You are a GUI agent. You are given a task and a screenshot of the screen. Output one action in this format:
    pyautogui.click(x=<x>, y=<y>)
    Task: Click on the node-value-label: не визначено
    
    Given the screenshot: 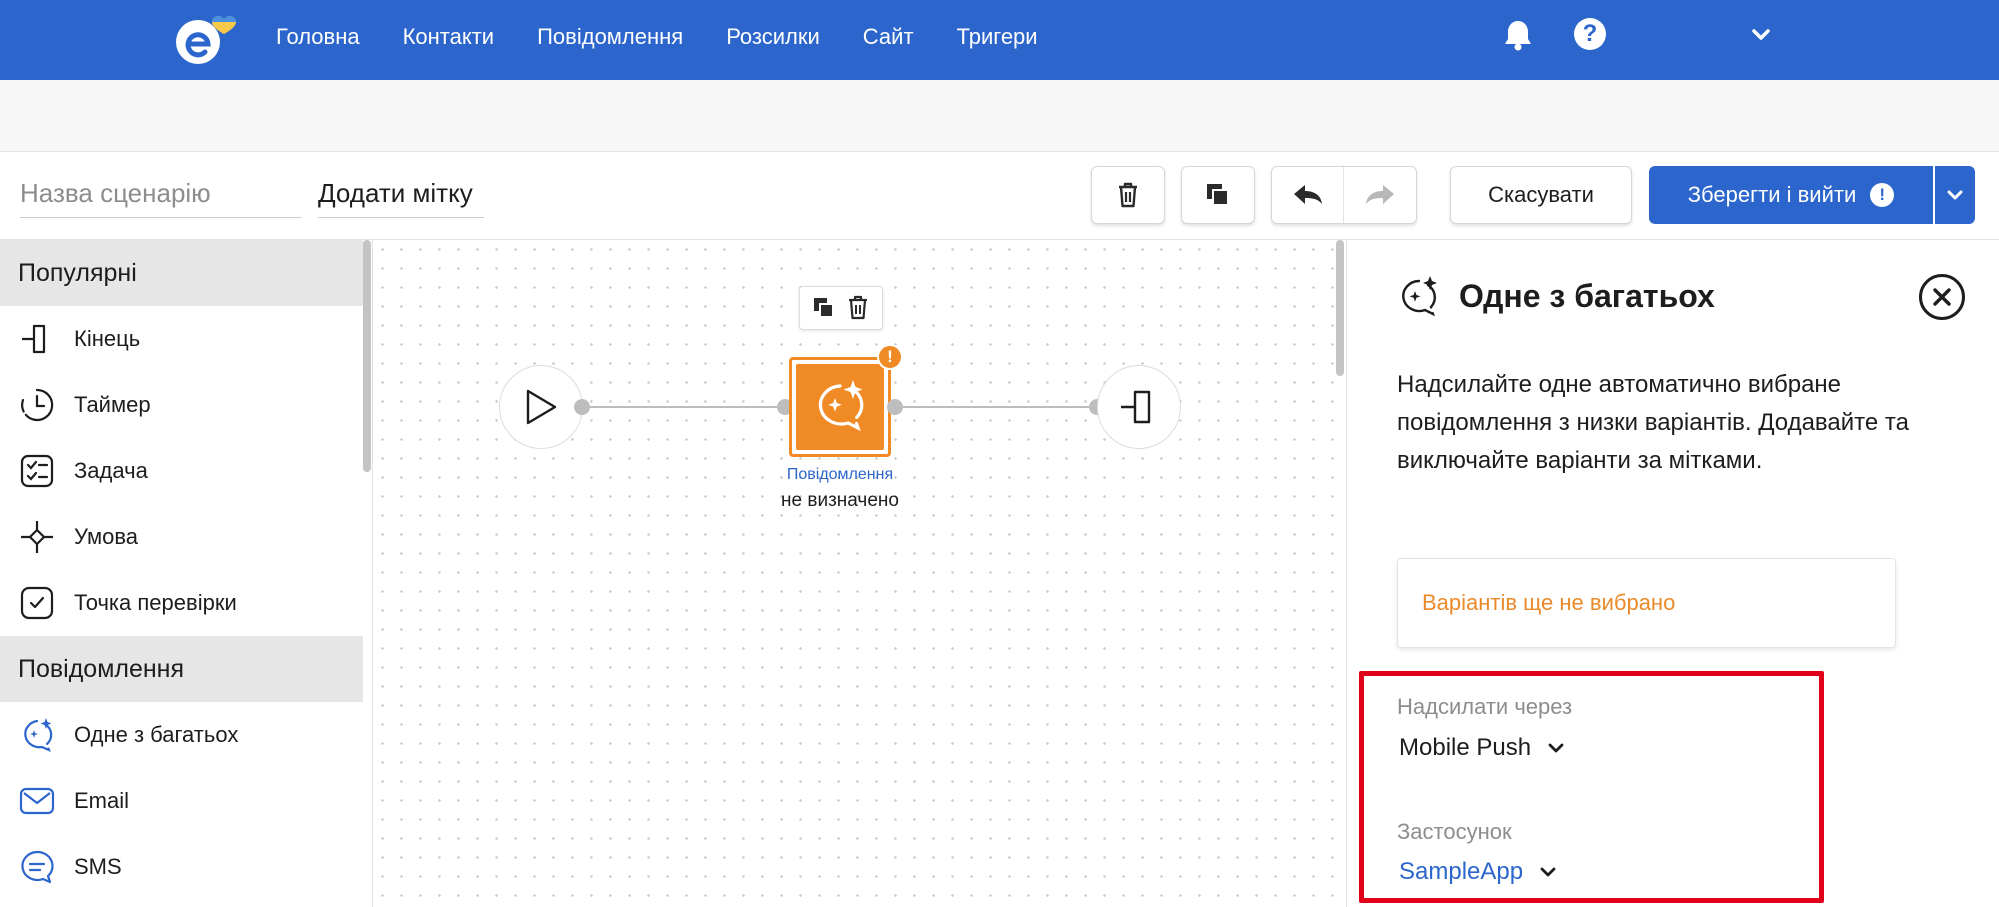 What is the action you would take?
    pyautogui.click(x=840, y=500)
    